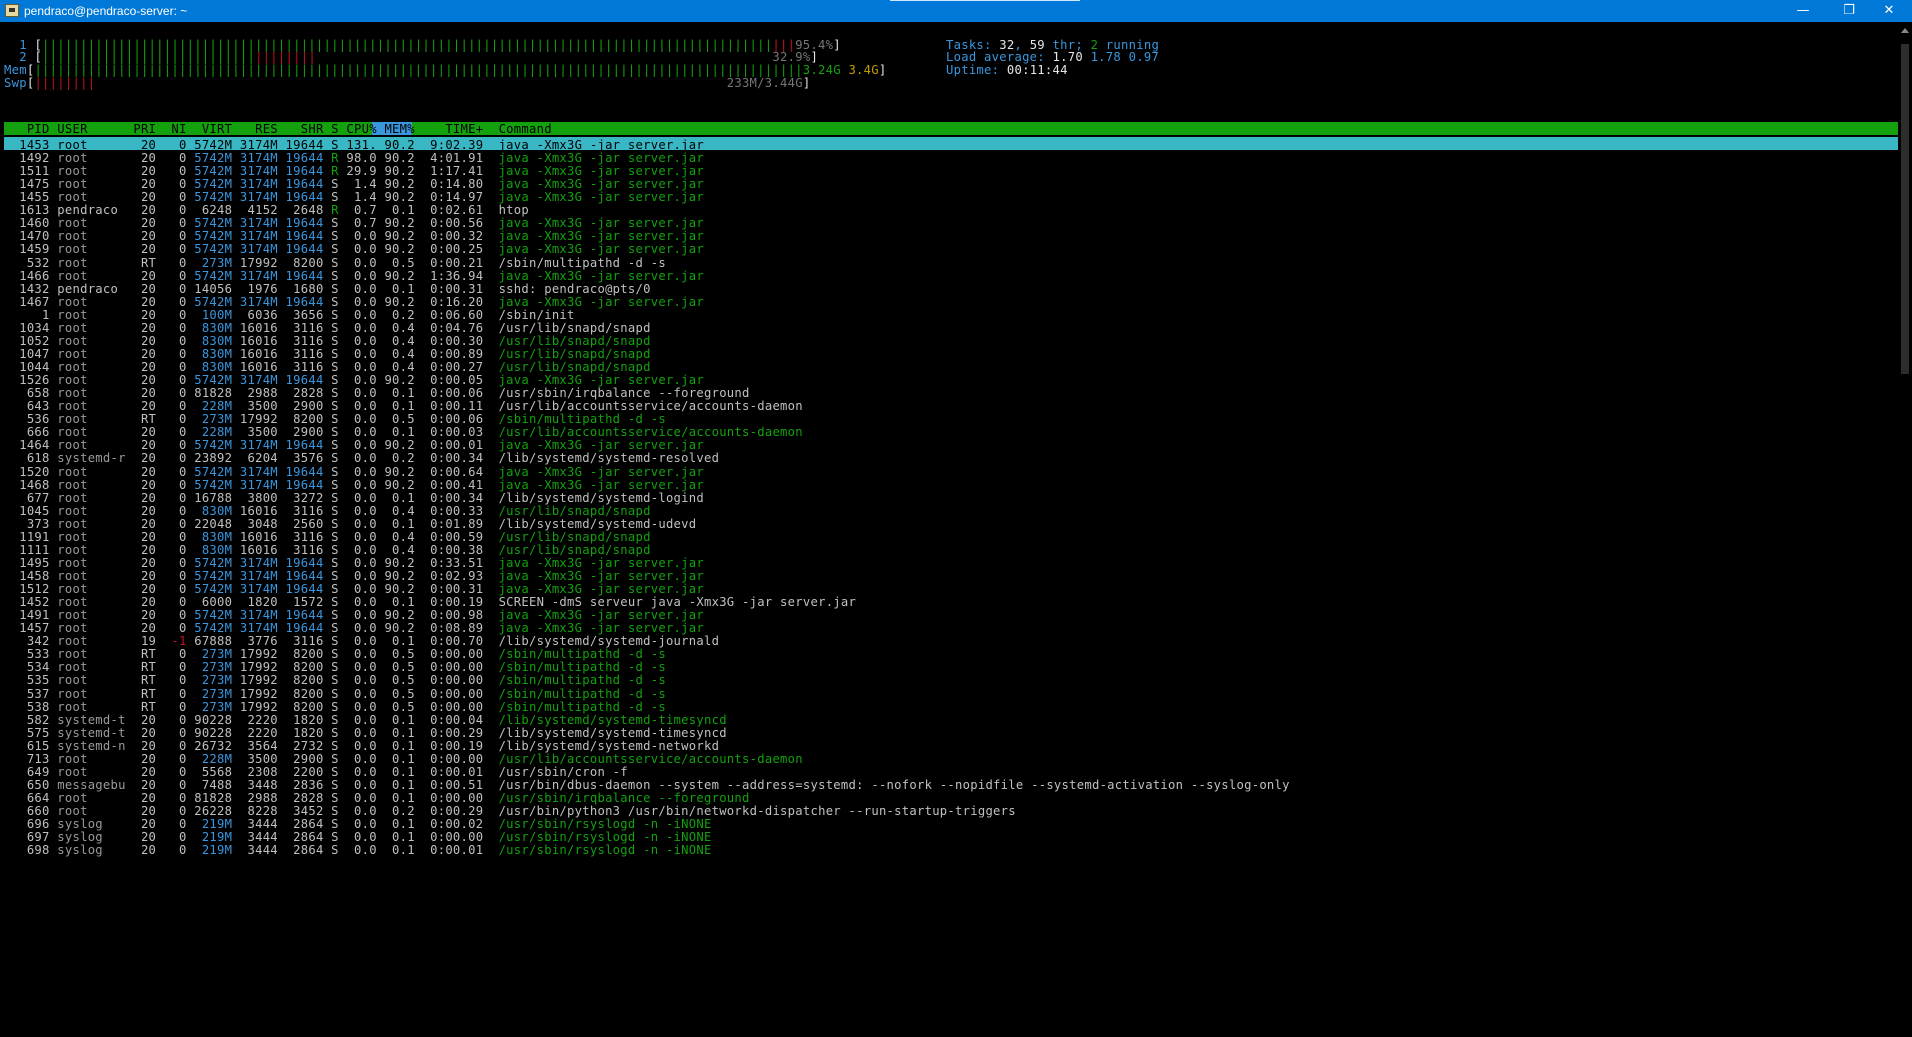 This screenshot has width=1912, height=1037. I want to click on column-header-time-plus: TIME+, so click(449, 129).